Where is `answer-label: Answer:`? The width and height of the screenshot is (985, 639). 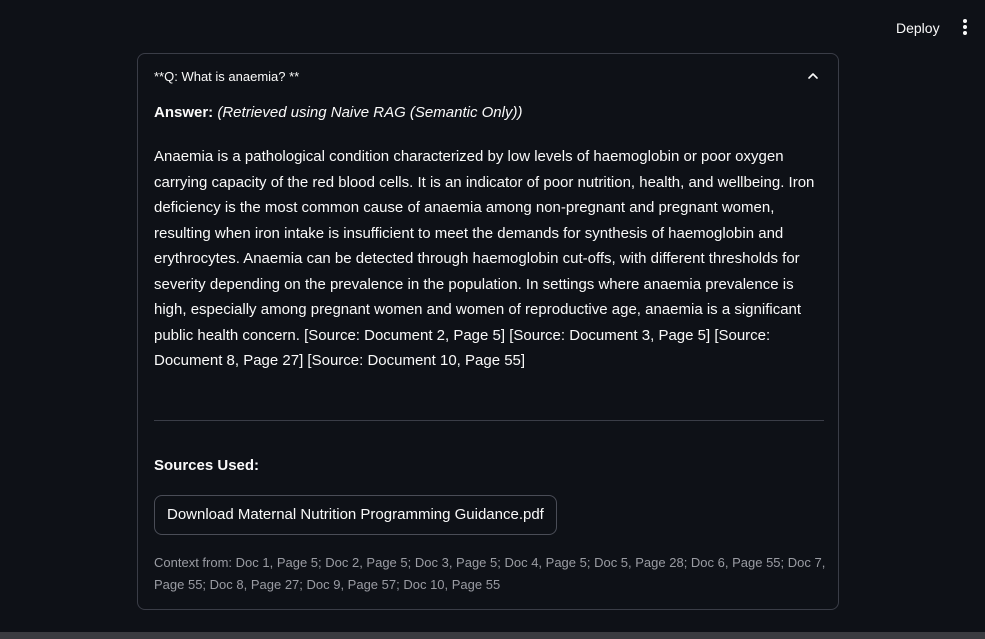
answer-label: Answer: is located at coordinates (184, 112).